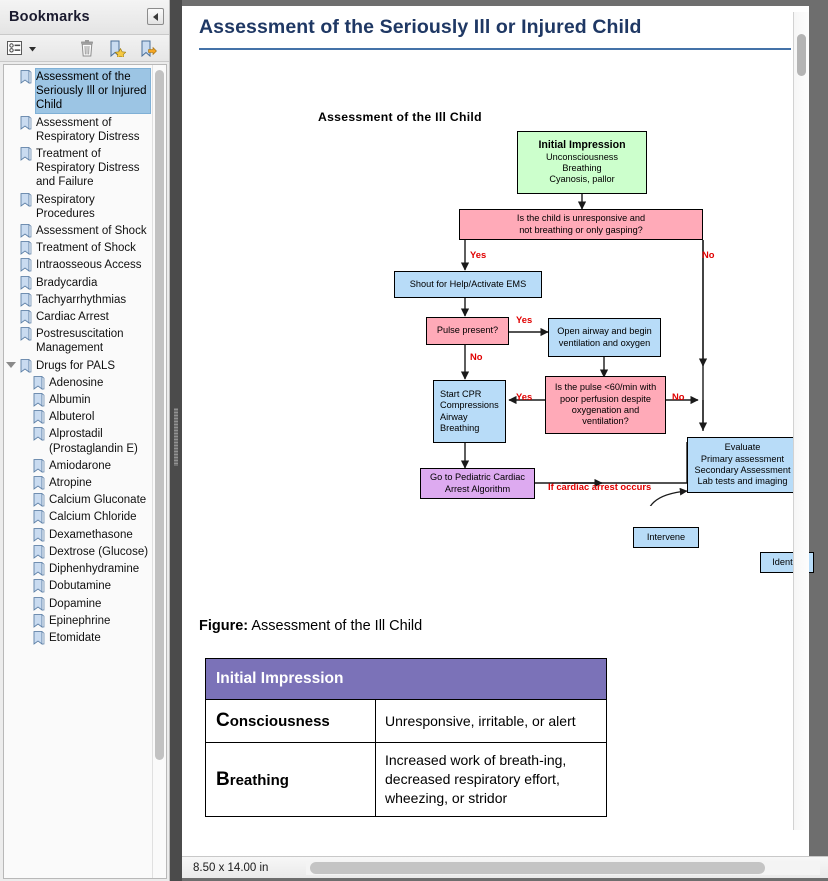  I want to click on flow-node-shout-for-help: Shout for Help/Activate EMS, so click(468, 284).